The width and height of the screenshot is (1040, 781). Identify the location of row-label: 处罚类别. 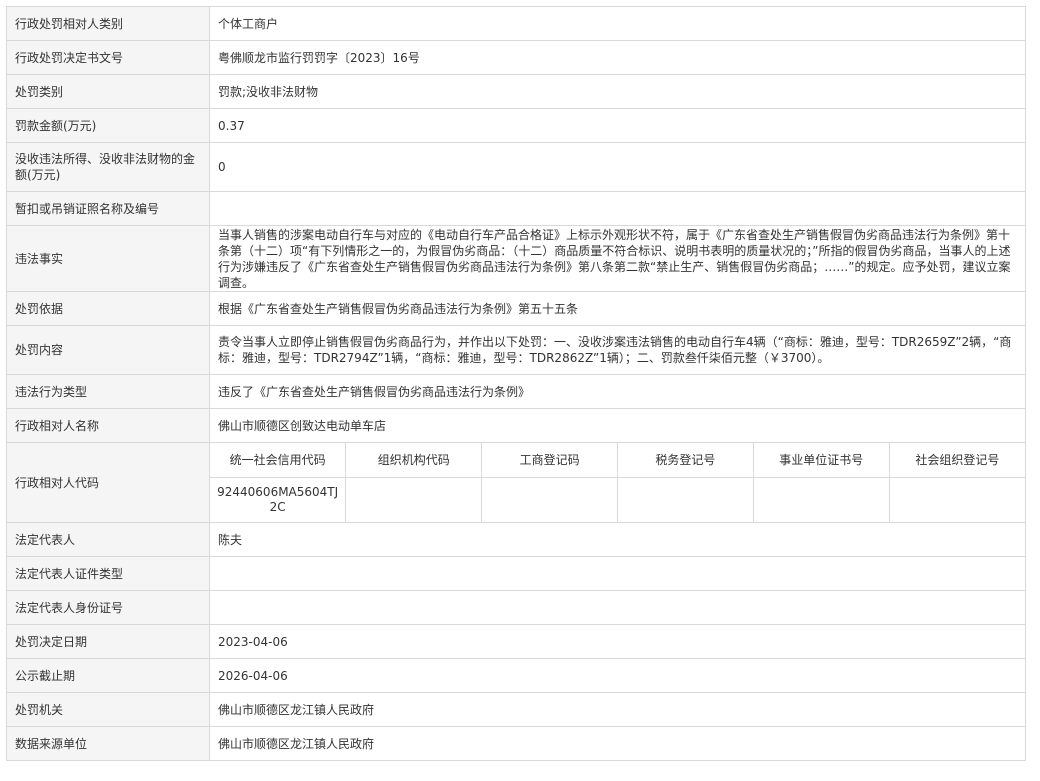
(108, 91).